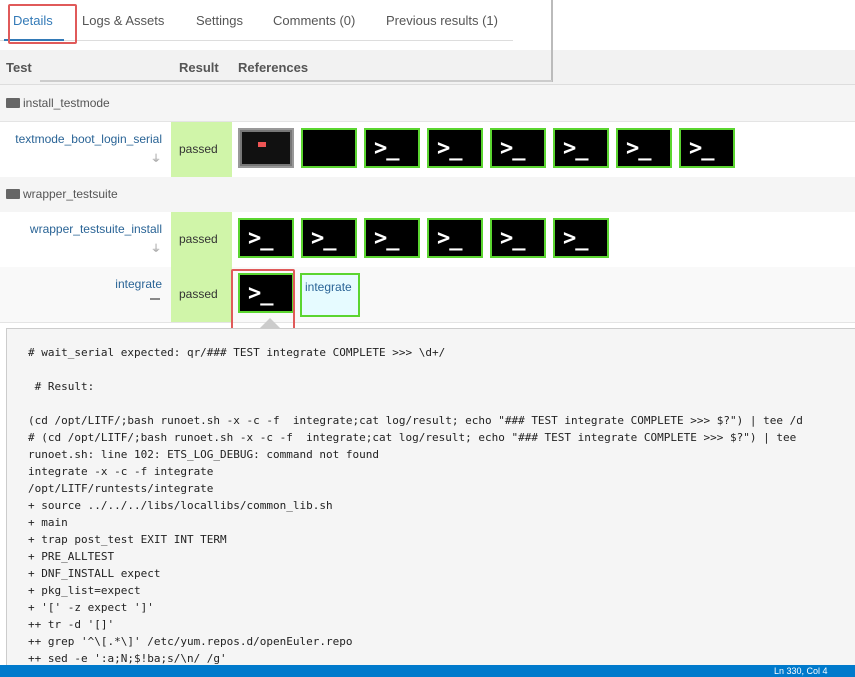  What do you see at coordinates (270, 323) in the screenshot?
I see `log-pointer-caret` at bounding box center [270, 323].